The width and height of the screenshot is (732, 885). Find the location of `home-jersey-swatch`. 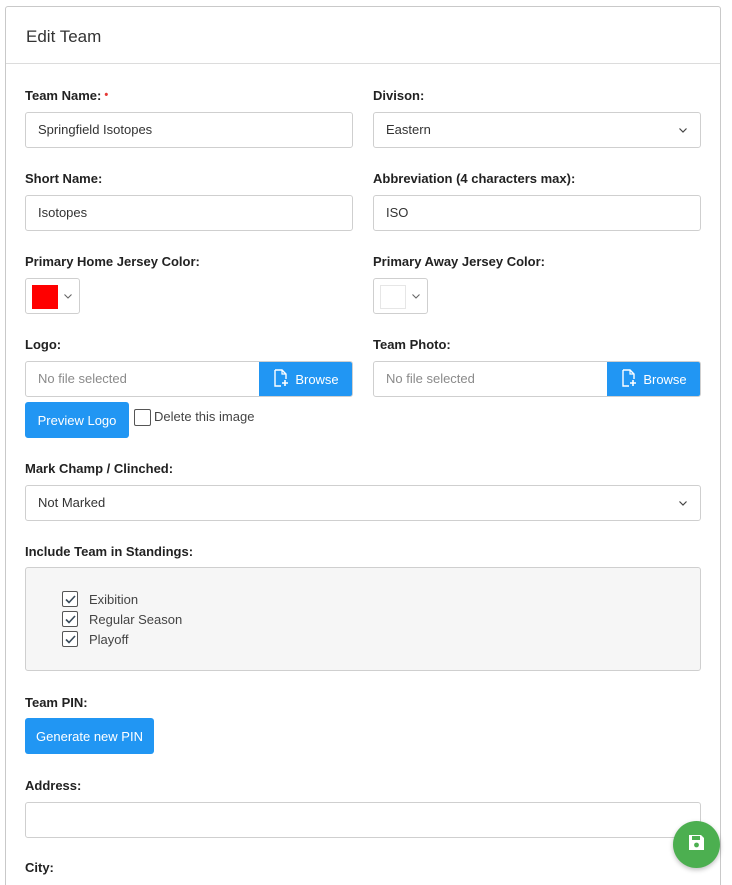

home-jersey-swatch is located at coordinates (45, 297).